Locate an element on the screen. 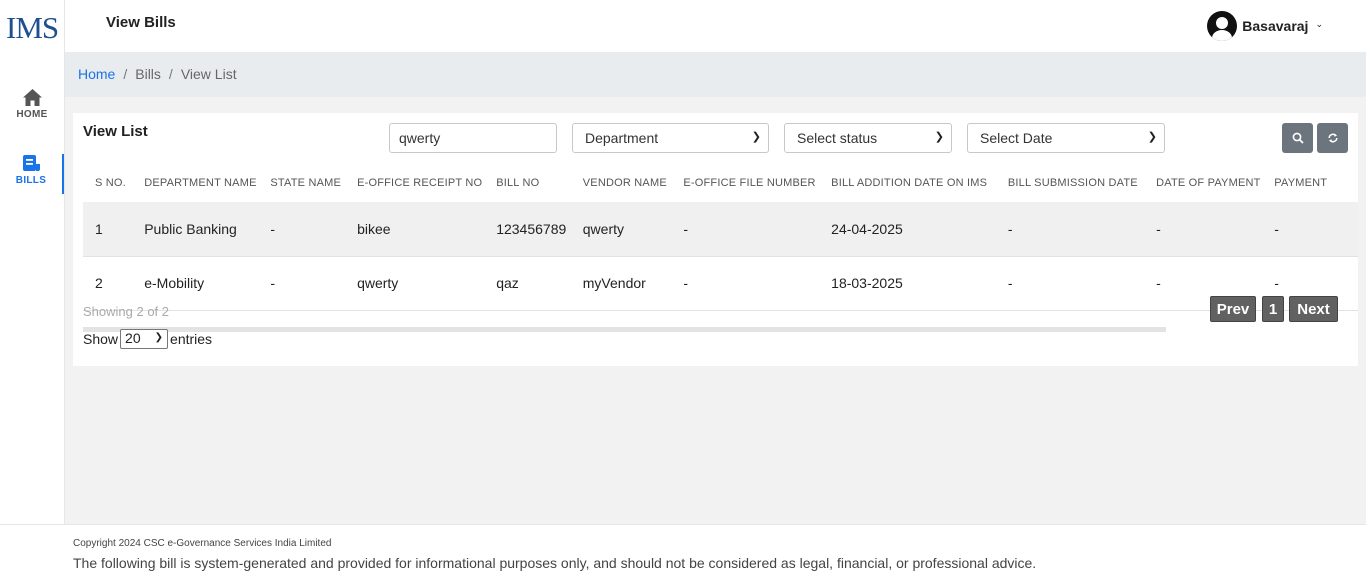  sidebar-item-label: HOME is located at coordinates (32, 114).